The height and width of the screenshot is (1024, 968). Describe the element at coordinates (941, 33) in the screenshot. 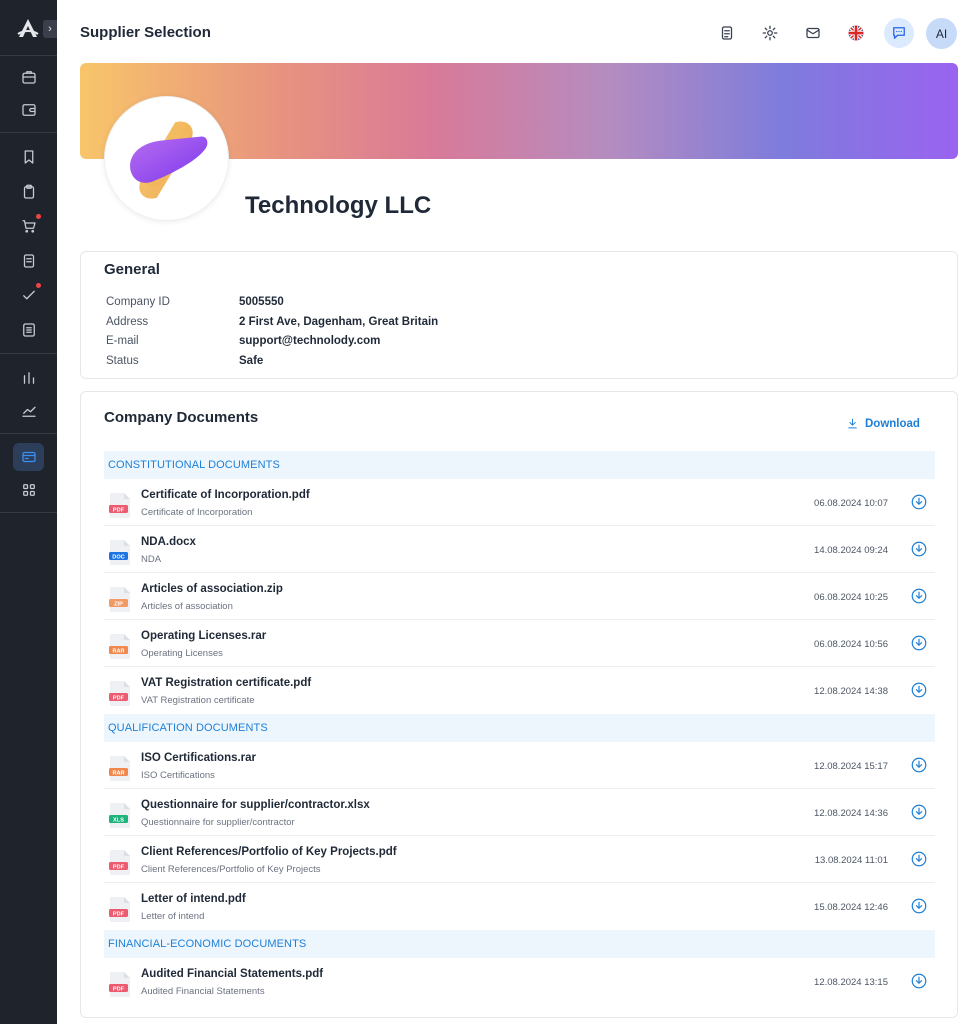

I see `user-avatar: AI` at that location.